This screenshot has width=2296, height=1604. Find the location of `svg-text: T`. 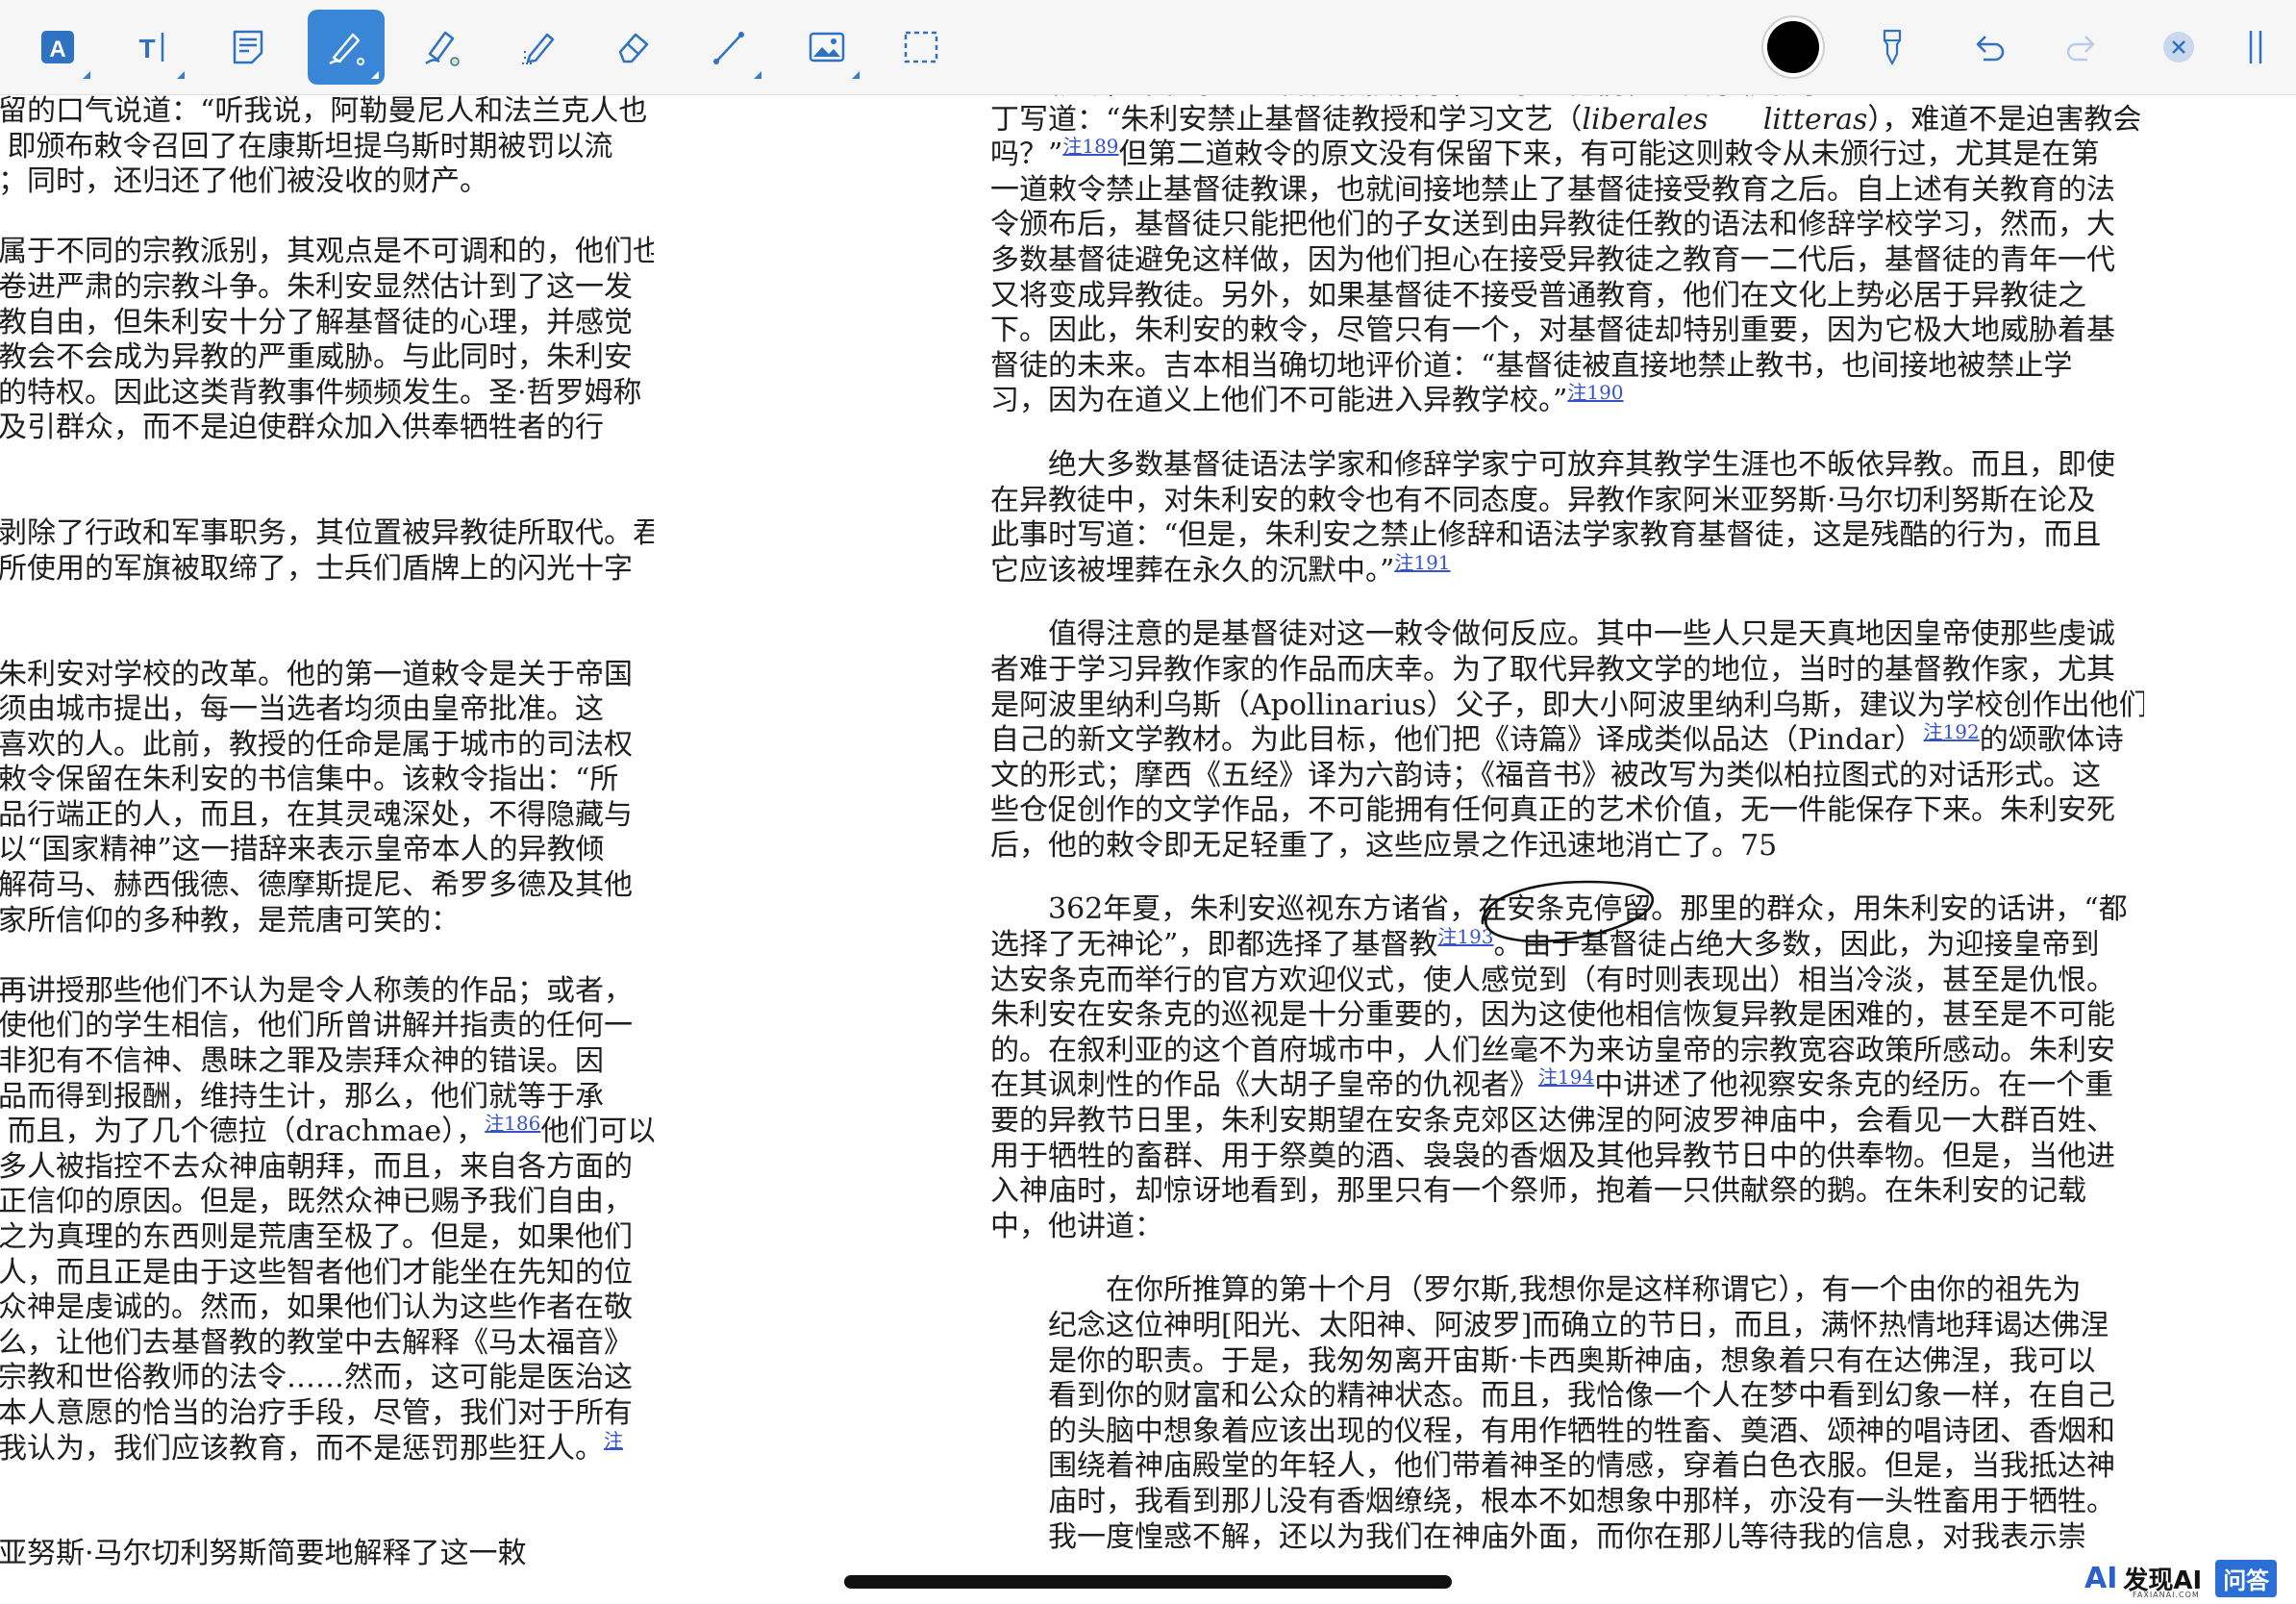

svg-text: T is located at coordinates (146, 48).